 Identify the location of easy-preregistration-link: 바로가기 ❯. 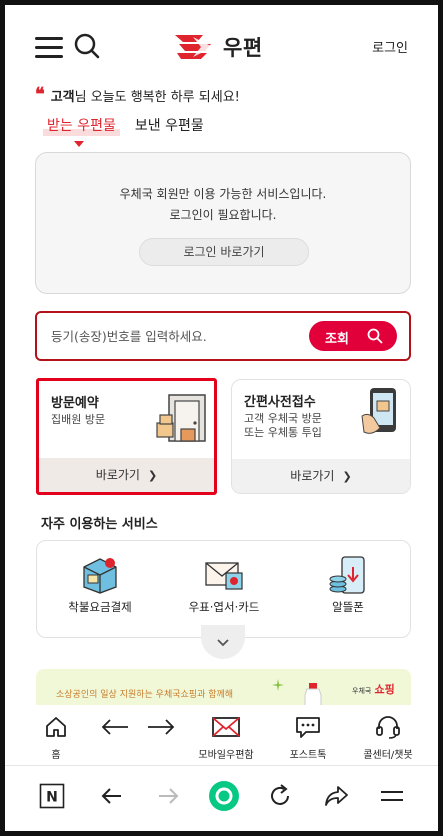
(321, 476).